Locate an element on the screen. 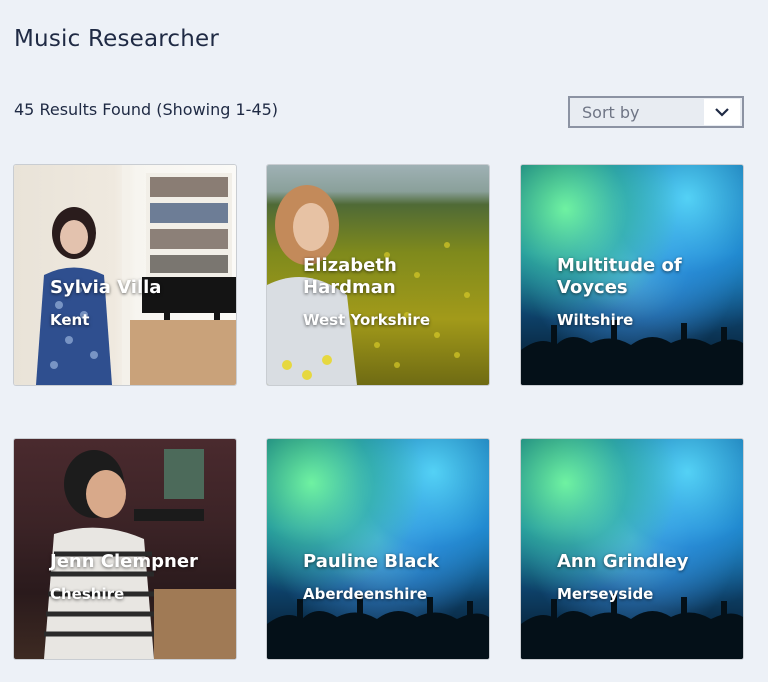 The height and width of the screenshot is (682, 768). researcher-card: Sylvia Villa Kent is located at coordinates (125, 275).